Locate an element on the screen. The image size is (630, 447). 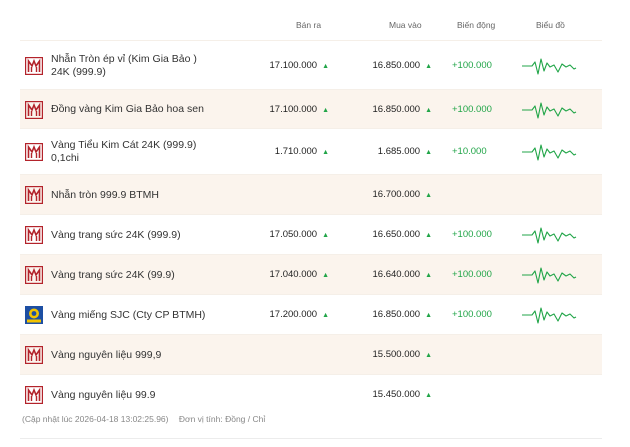
product-name: Vàng nguyên liệu 99.9 is located at coordinates (103, 394).